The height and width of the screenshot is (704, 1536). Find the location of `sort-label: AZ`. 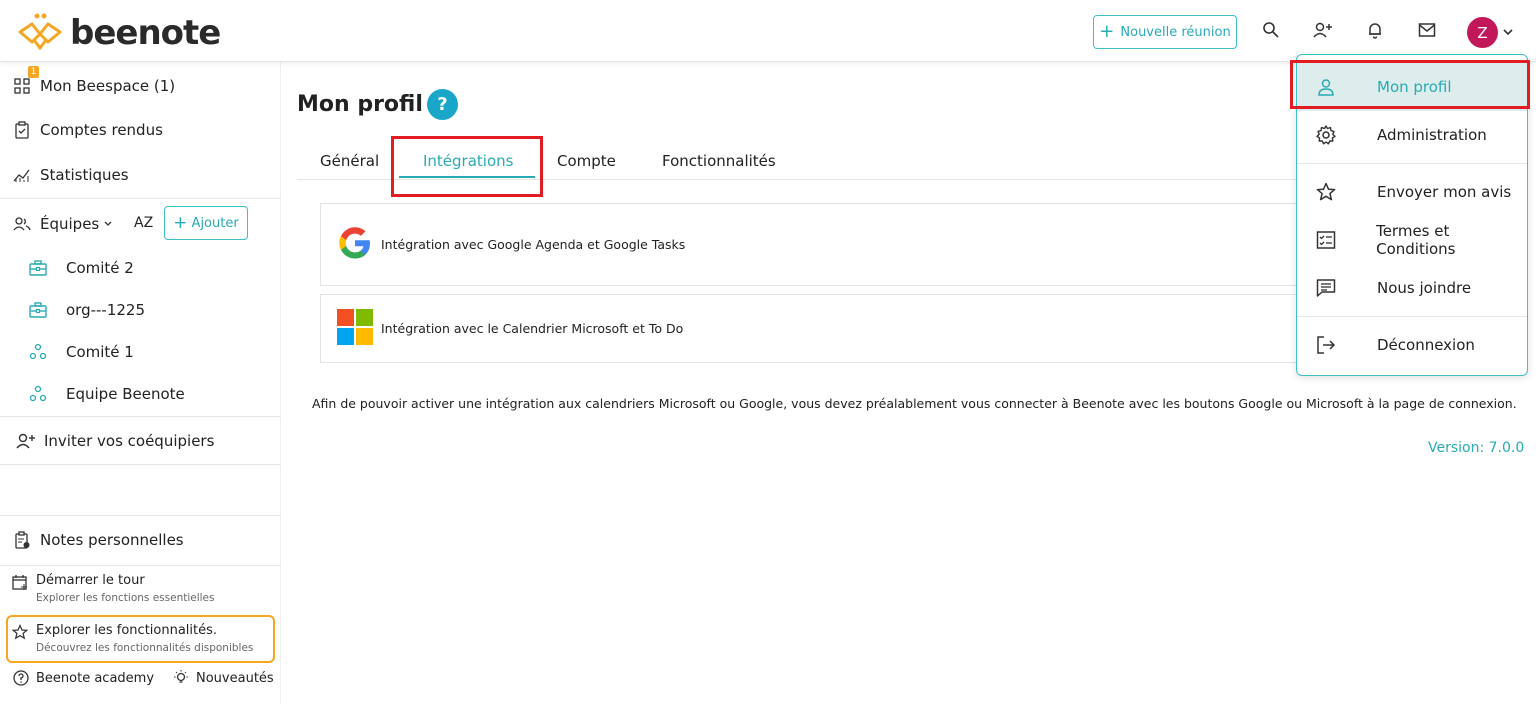

sort-label: AZ is located at coordinates (144, 223).